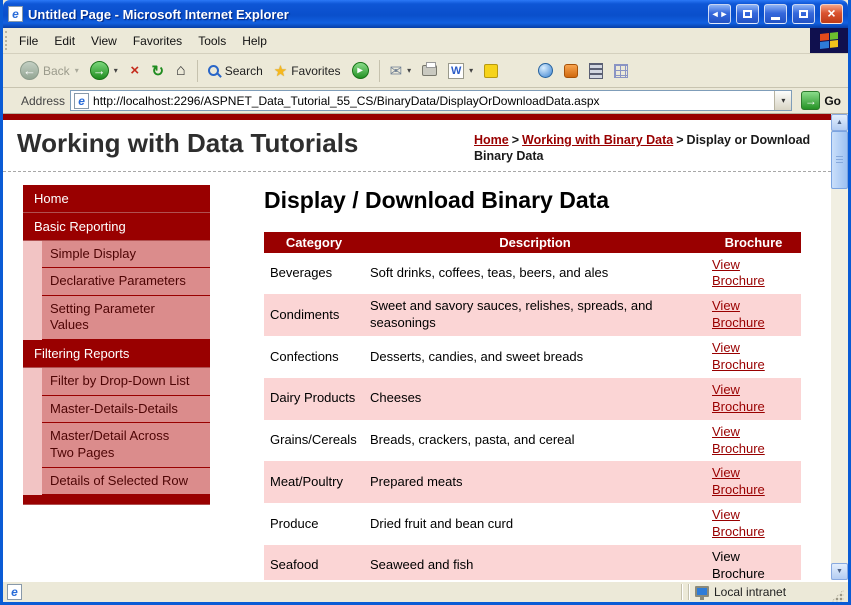 The width and height of the screenshot is (851, 605). I want to click on menu-view: View, so click(104, 41).